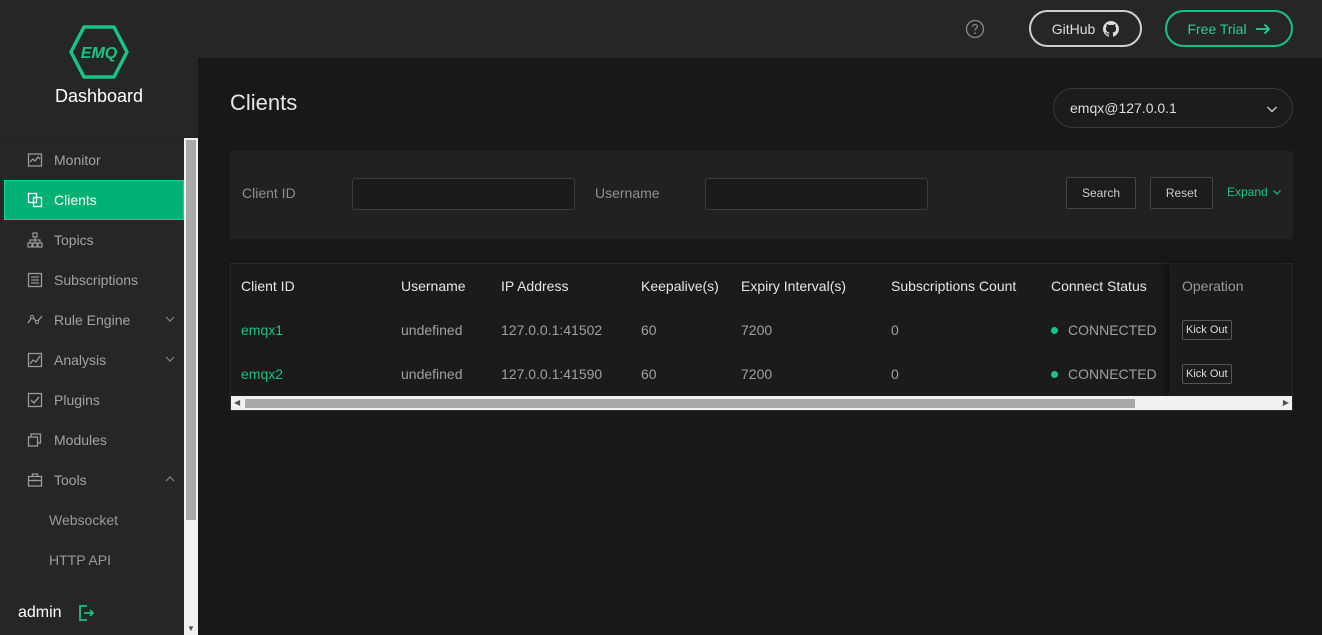 This screenshot has width=1322, height=635. Describe the element at coordinates (535, 286) in the screenshot. I see `column-header-ip-address: IP Address` at that location.